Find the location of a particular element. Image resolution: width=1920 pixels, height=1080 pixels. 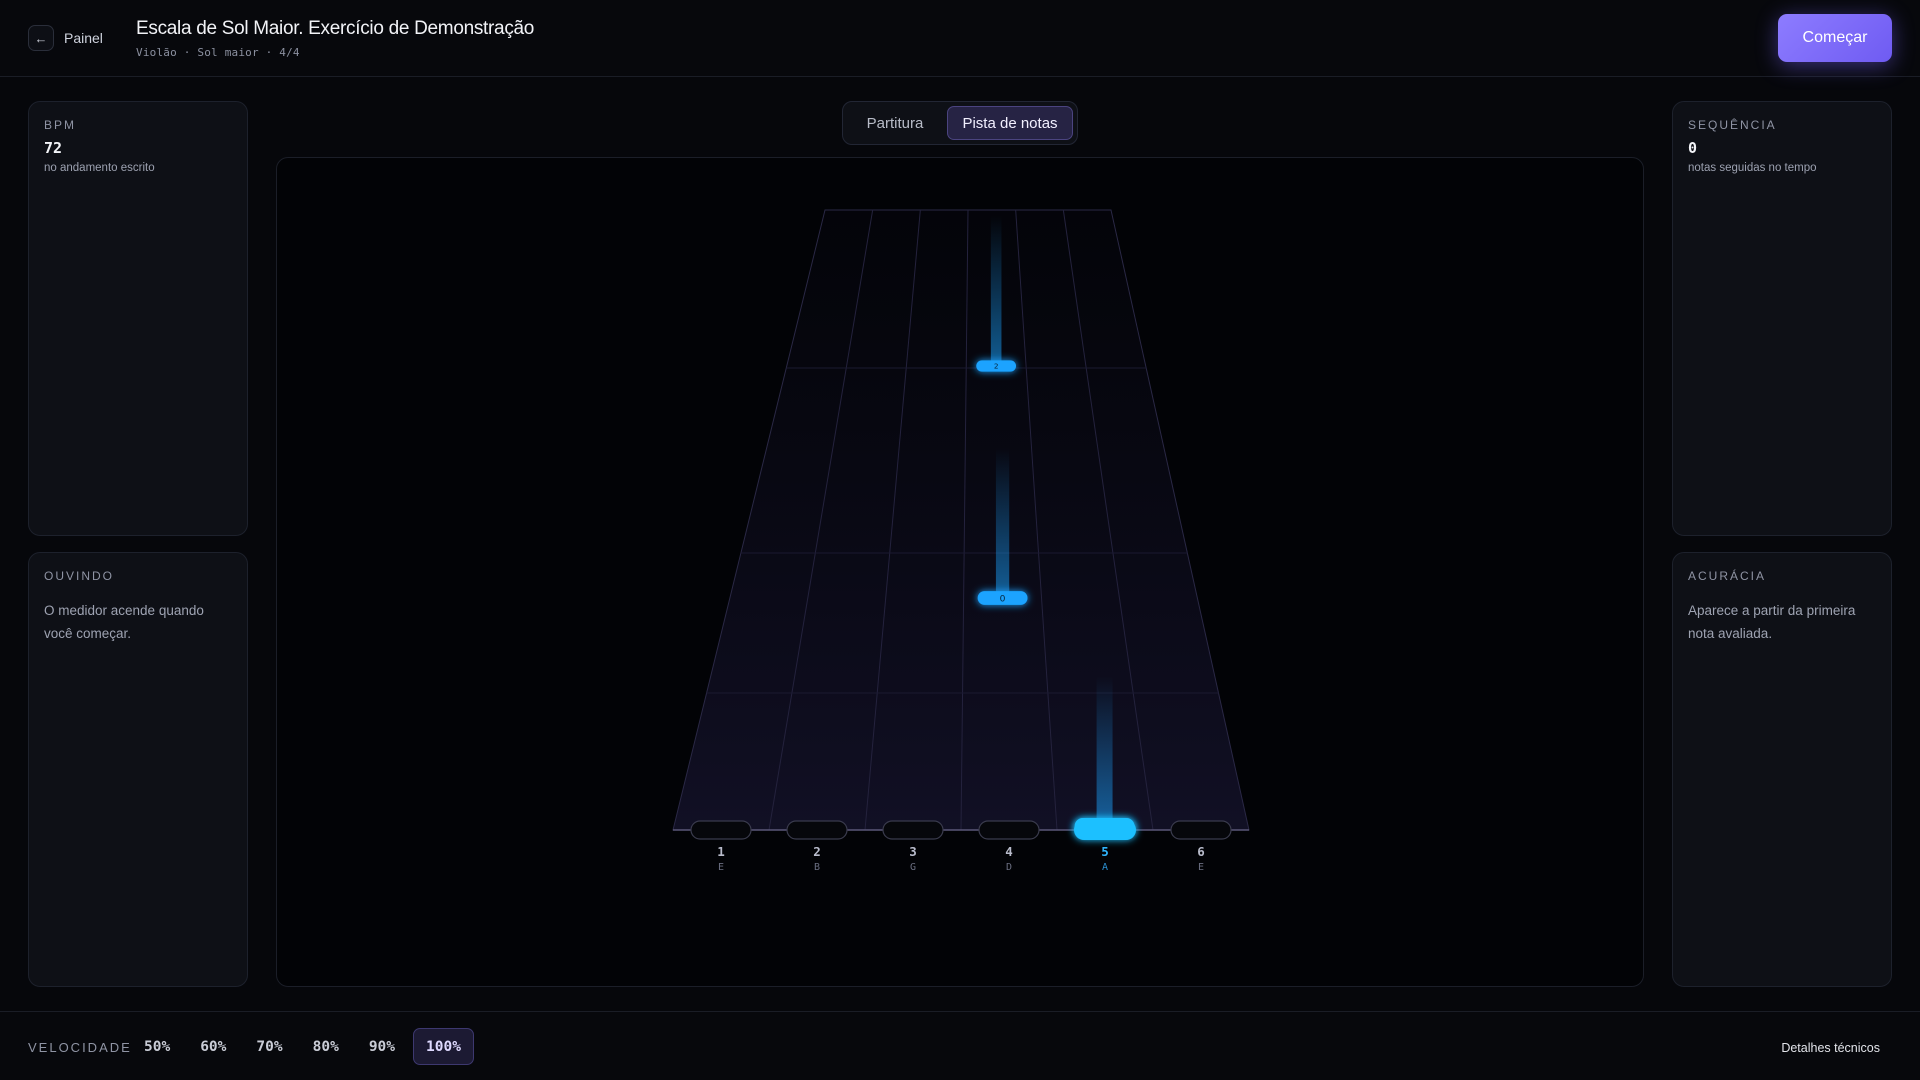

string-number: 2 is located at coordinates (817, 851).